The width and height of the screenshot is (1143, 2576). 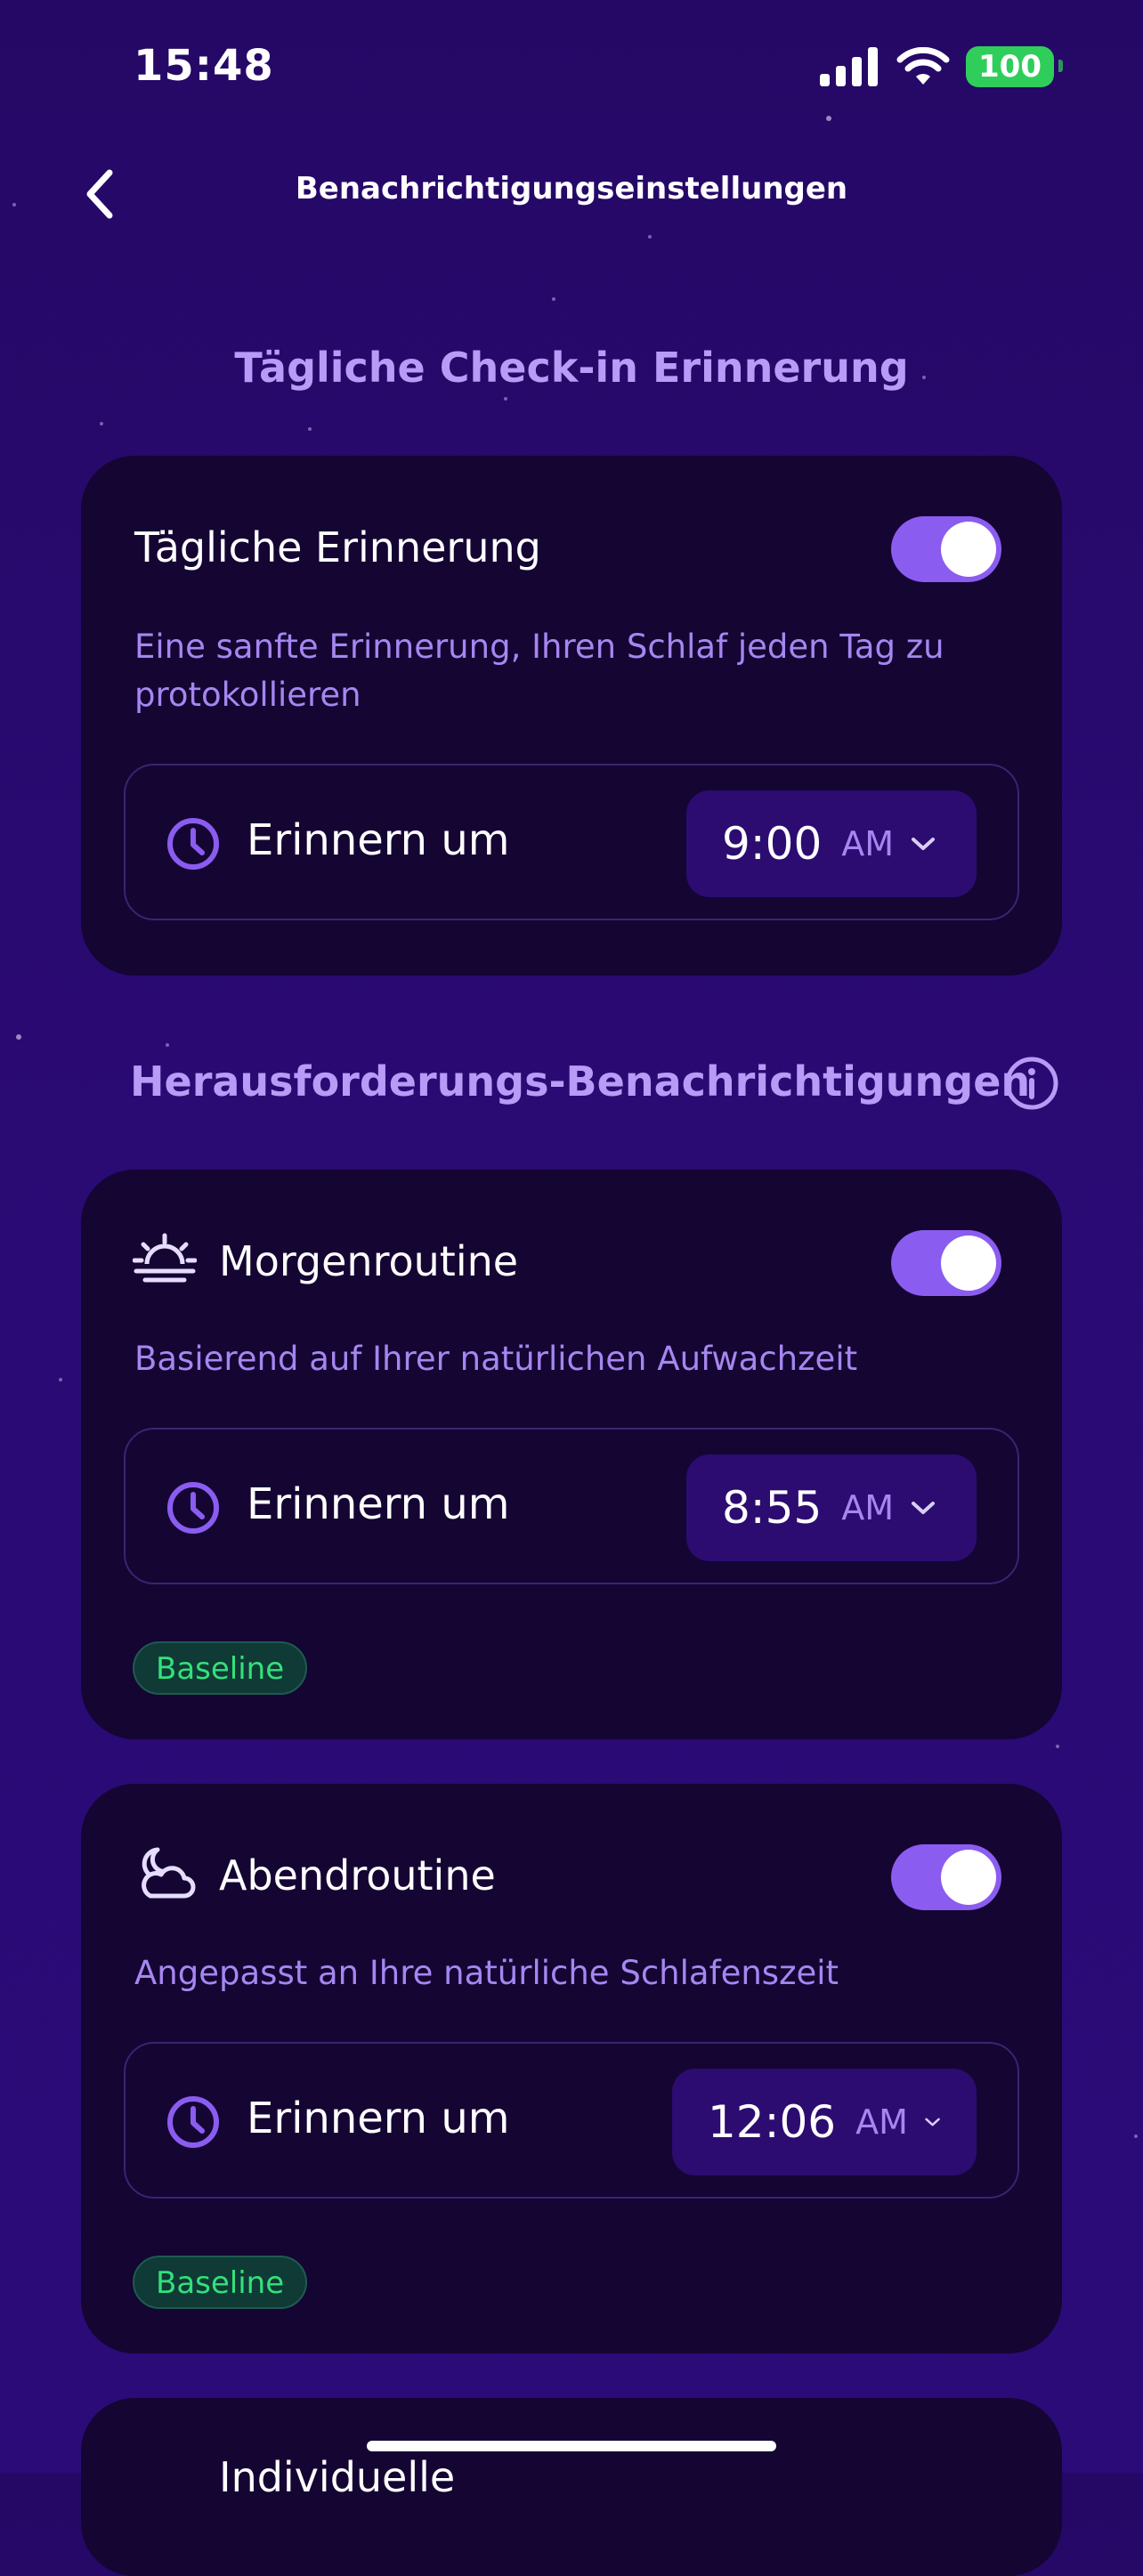 What do you see at coordinates (1014, 66) in the screenshot?
I see `battery-indicator: 100` at bounding box center [1014, 66].